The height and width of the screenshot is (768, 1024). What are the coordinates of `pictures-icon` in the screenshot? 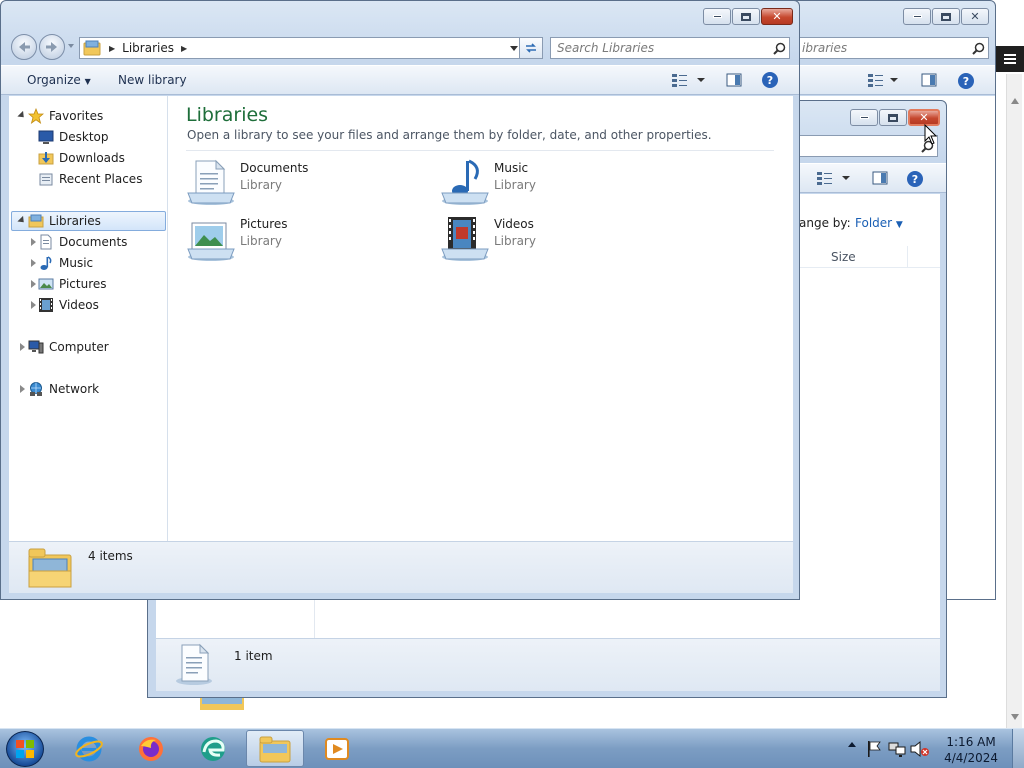 It's located at (46, 284).